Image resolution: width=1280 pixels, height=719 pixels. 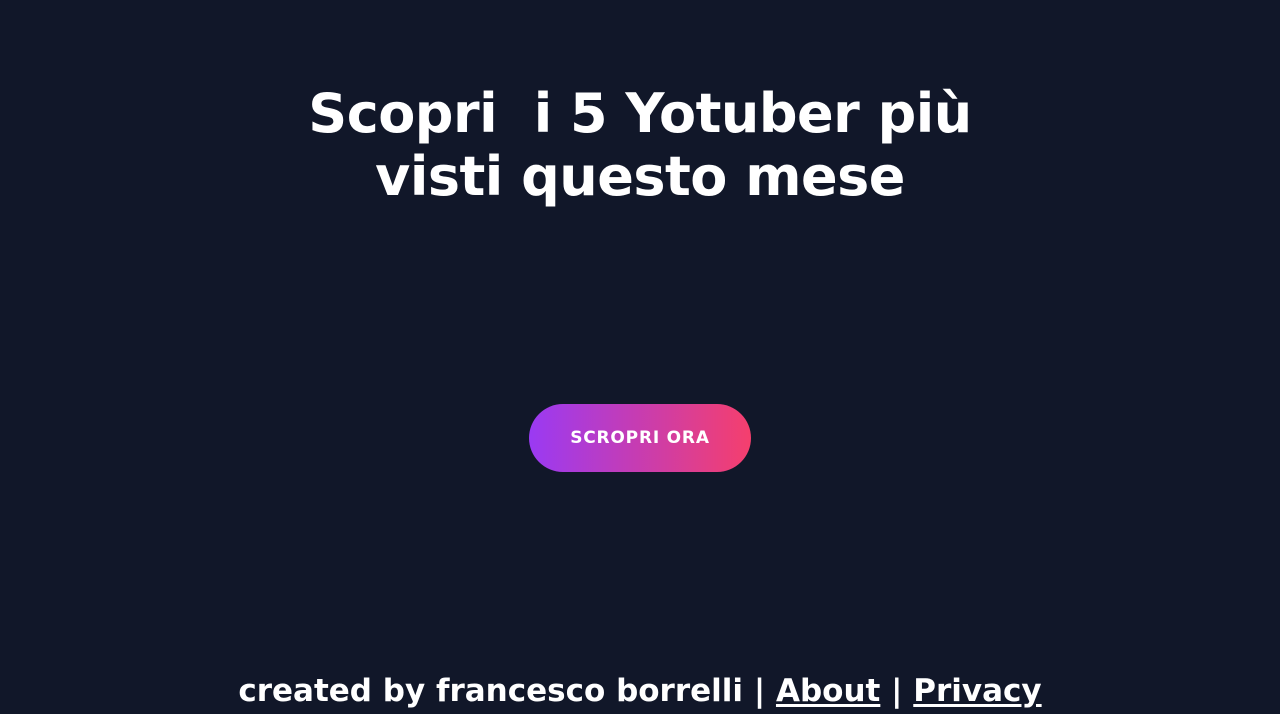 I want to click on footer-credit: created by francesco borrelli, so click(x=491, y=691).